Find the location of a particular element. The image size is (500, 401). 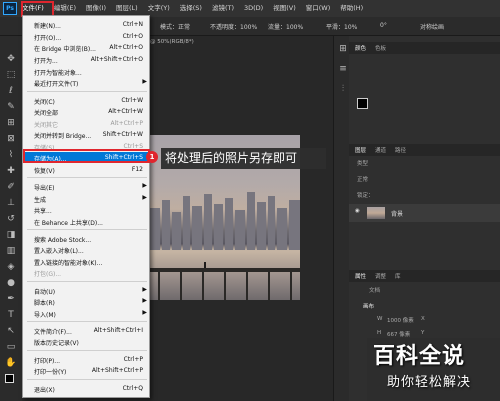

menu-item-close-go-bridge: 关闭并转到 Bridge... Shift+Ctrl+W is located at coordinates (87, 134).